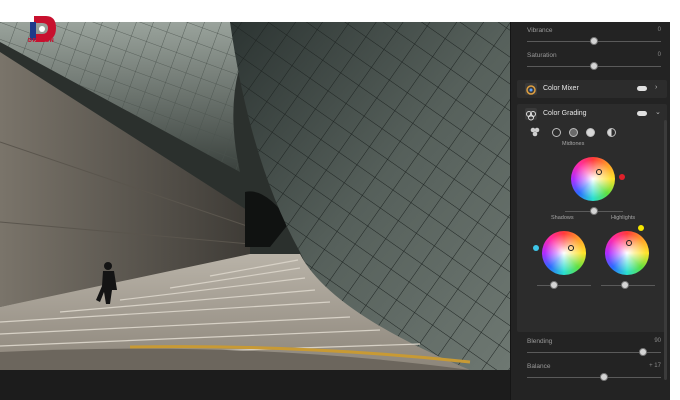 The height and width of the screenshot is (400, 680). Describe the element at coordinates (659, 55) in the screenshot. I see `saturation-value: 0` at that location.